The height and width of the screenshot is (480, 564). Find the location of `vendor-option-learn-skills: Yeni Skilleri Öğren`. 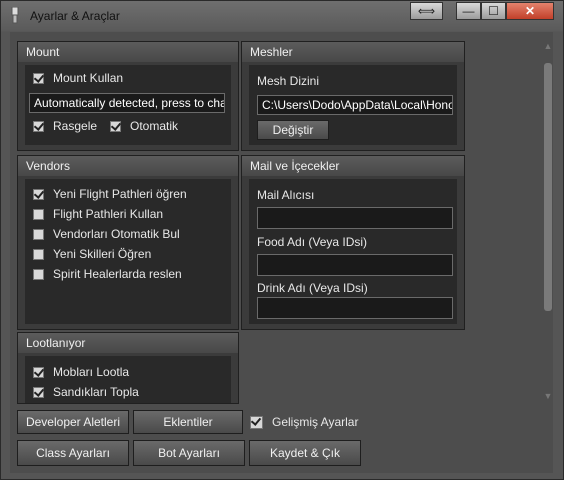

vendor-option-learn-skills: Yeni Skilleri Öğren is located at coordinates (92, 254).